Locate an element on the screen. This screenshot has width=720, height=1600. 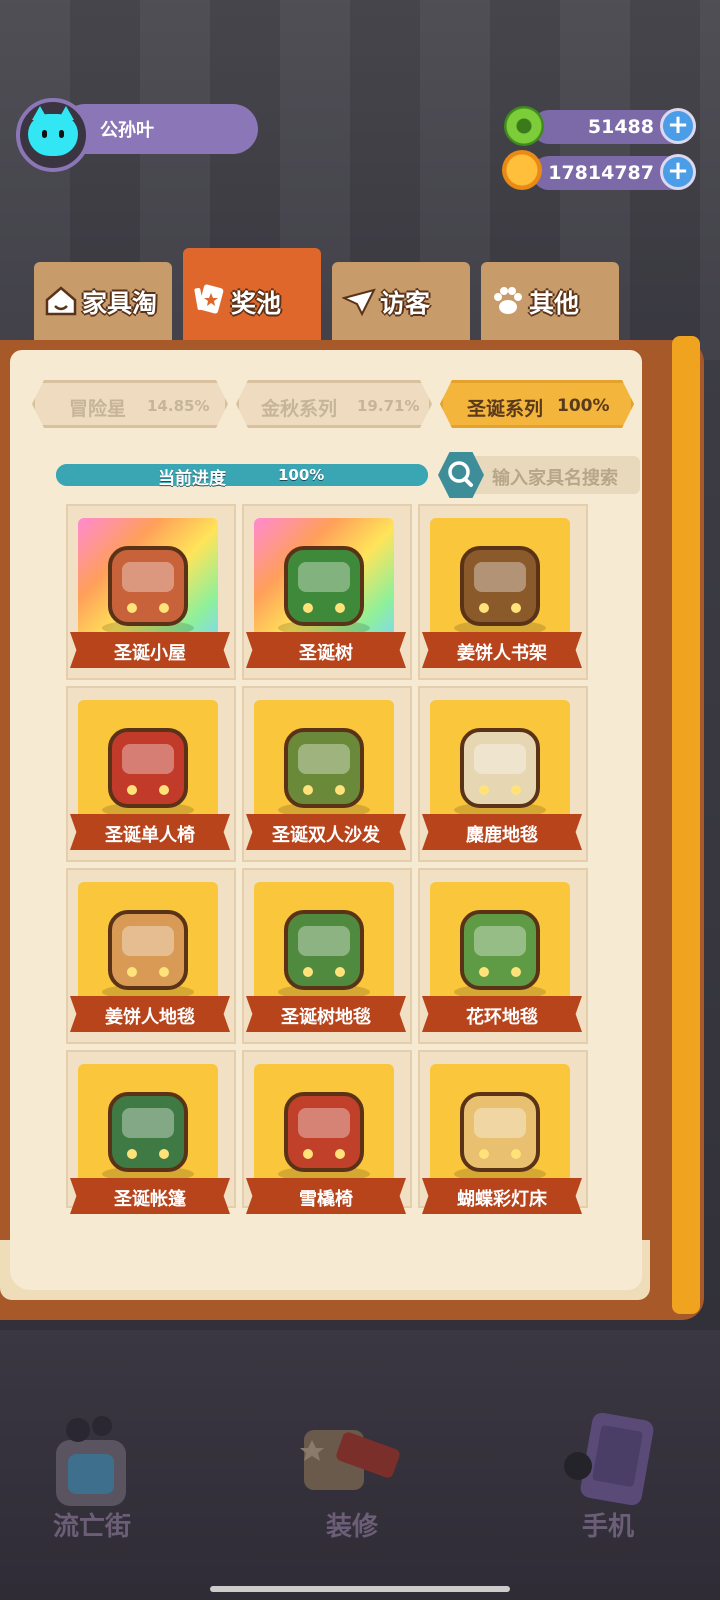
furniture-name-ribbon: 圣诞帐篷 is located at coordinates (150, 1196).